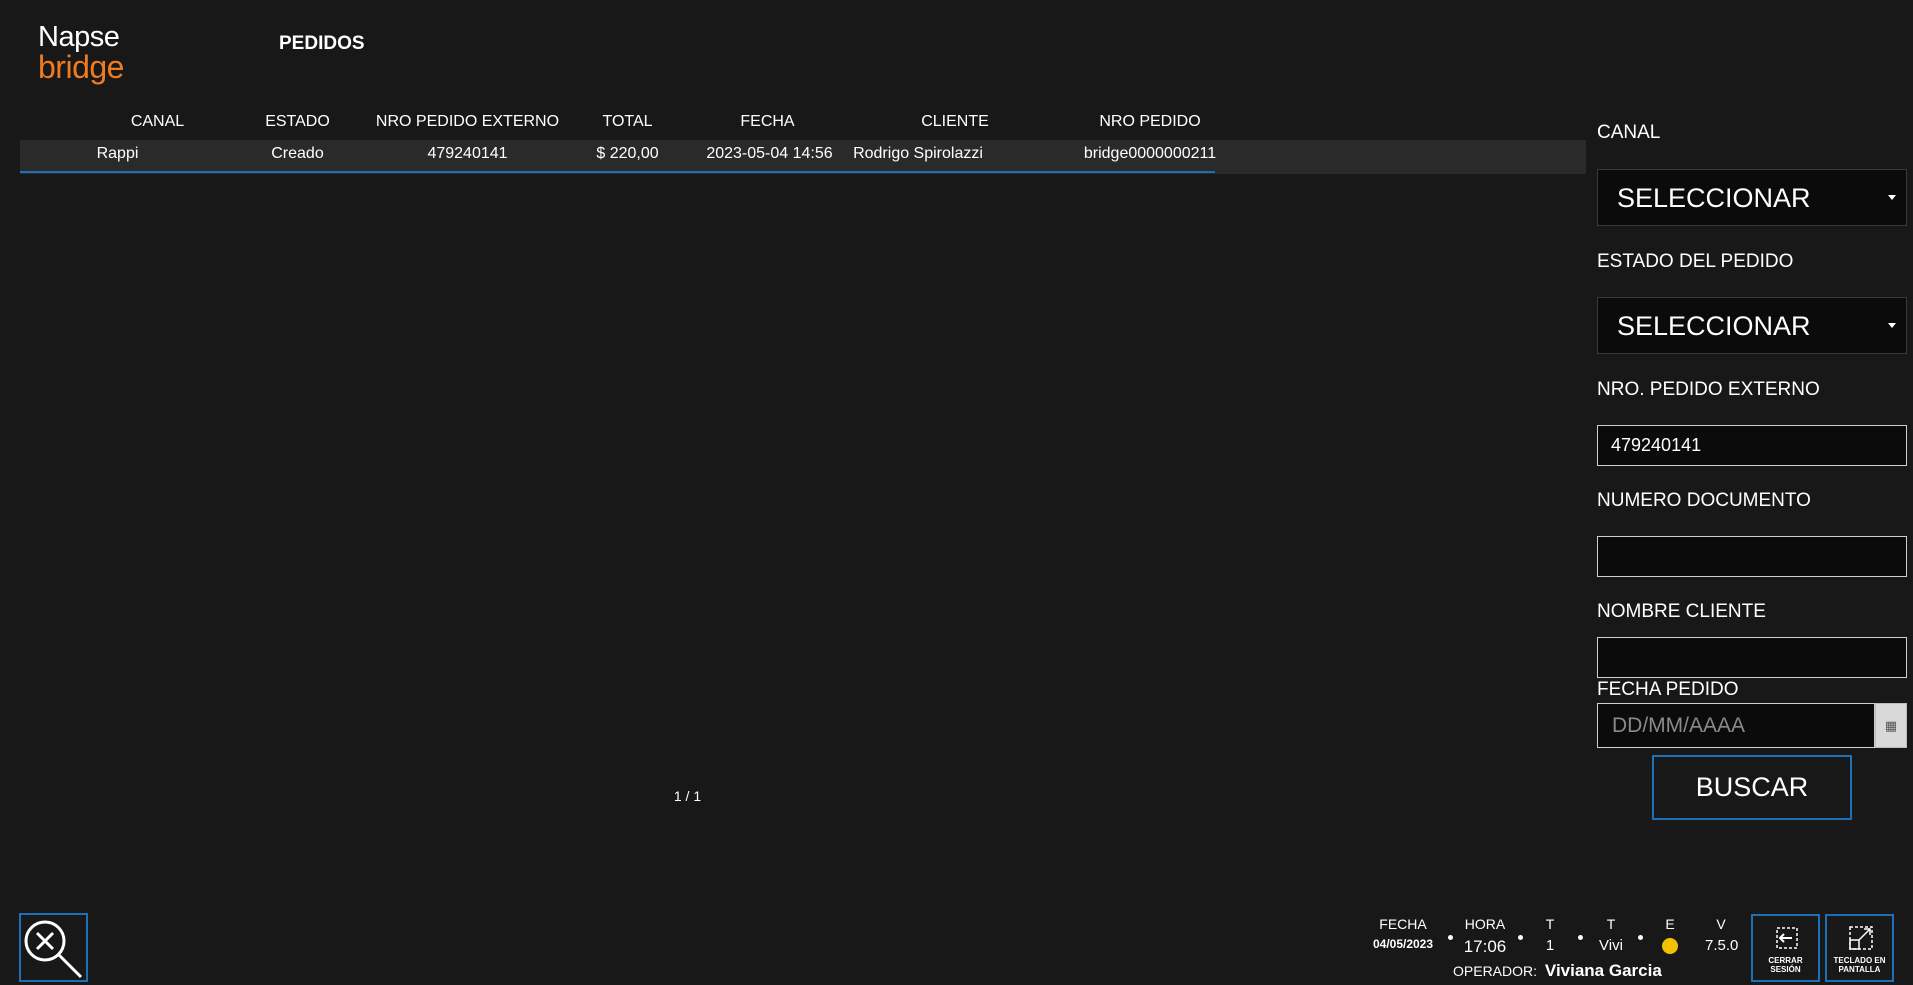 The width and height of the screenshot is (1913, 985). What do you see at coordinates (322, 43) in the screenshot?
I see `page-title: PEDIDOS` at bounding box center [322, 43].